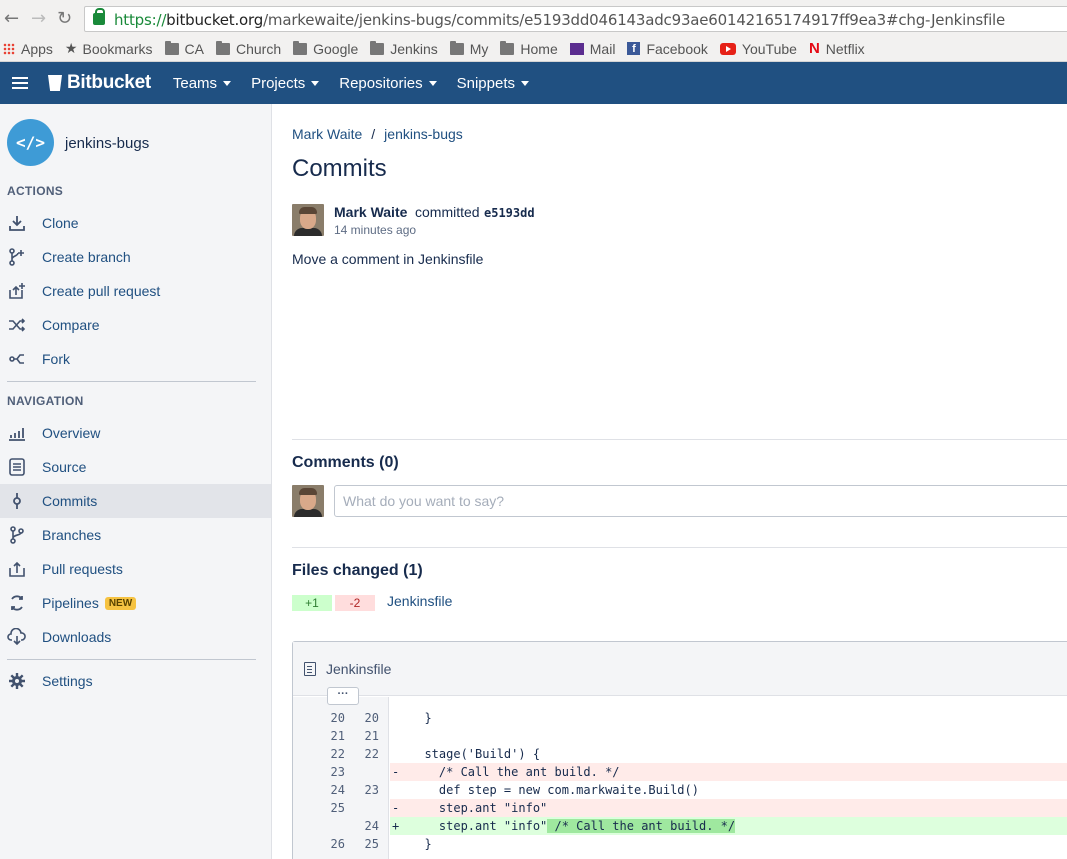 This screenshot has width=1067, height=859. What do you see at coordinates (135, 569) in the screenshot?
I see `sidebar-item-pull-requests: Pull requests` at bounding box center [135, 569].